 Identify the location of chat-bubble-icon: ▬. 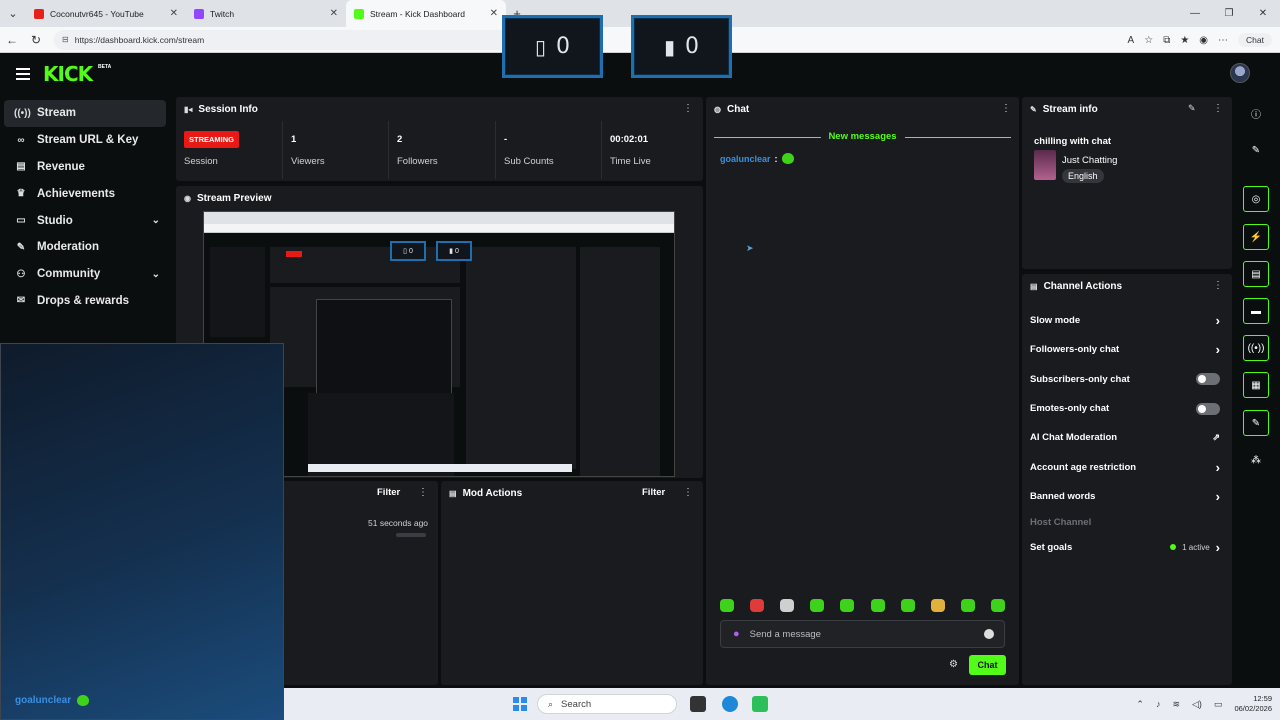
(1256, 311).